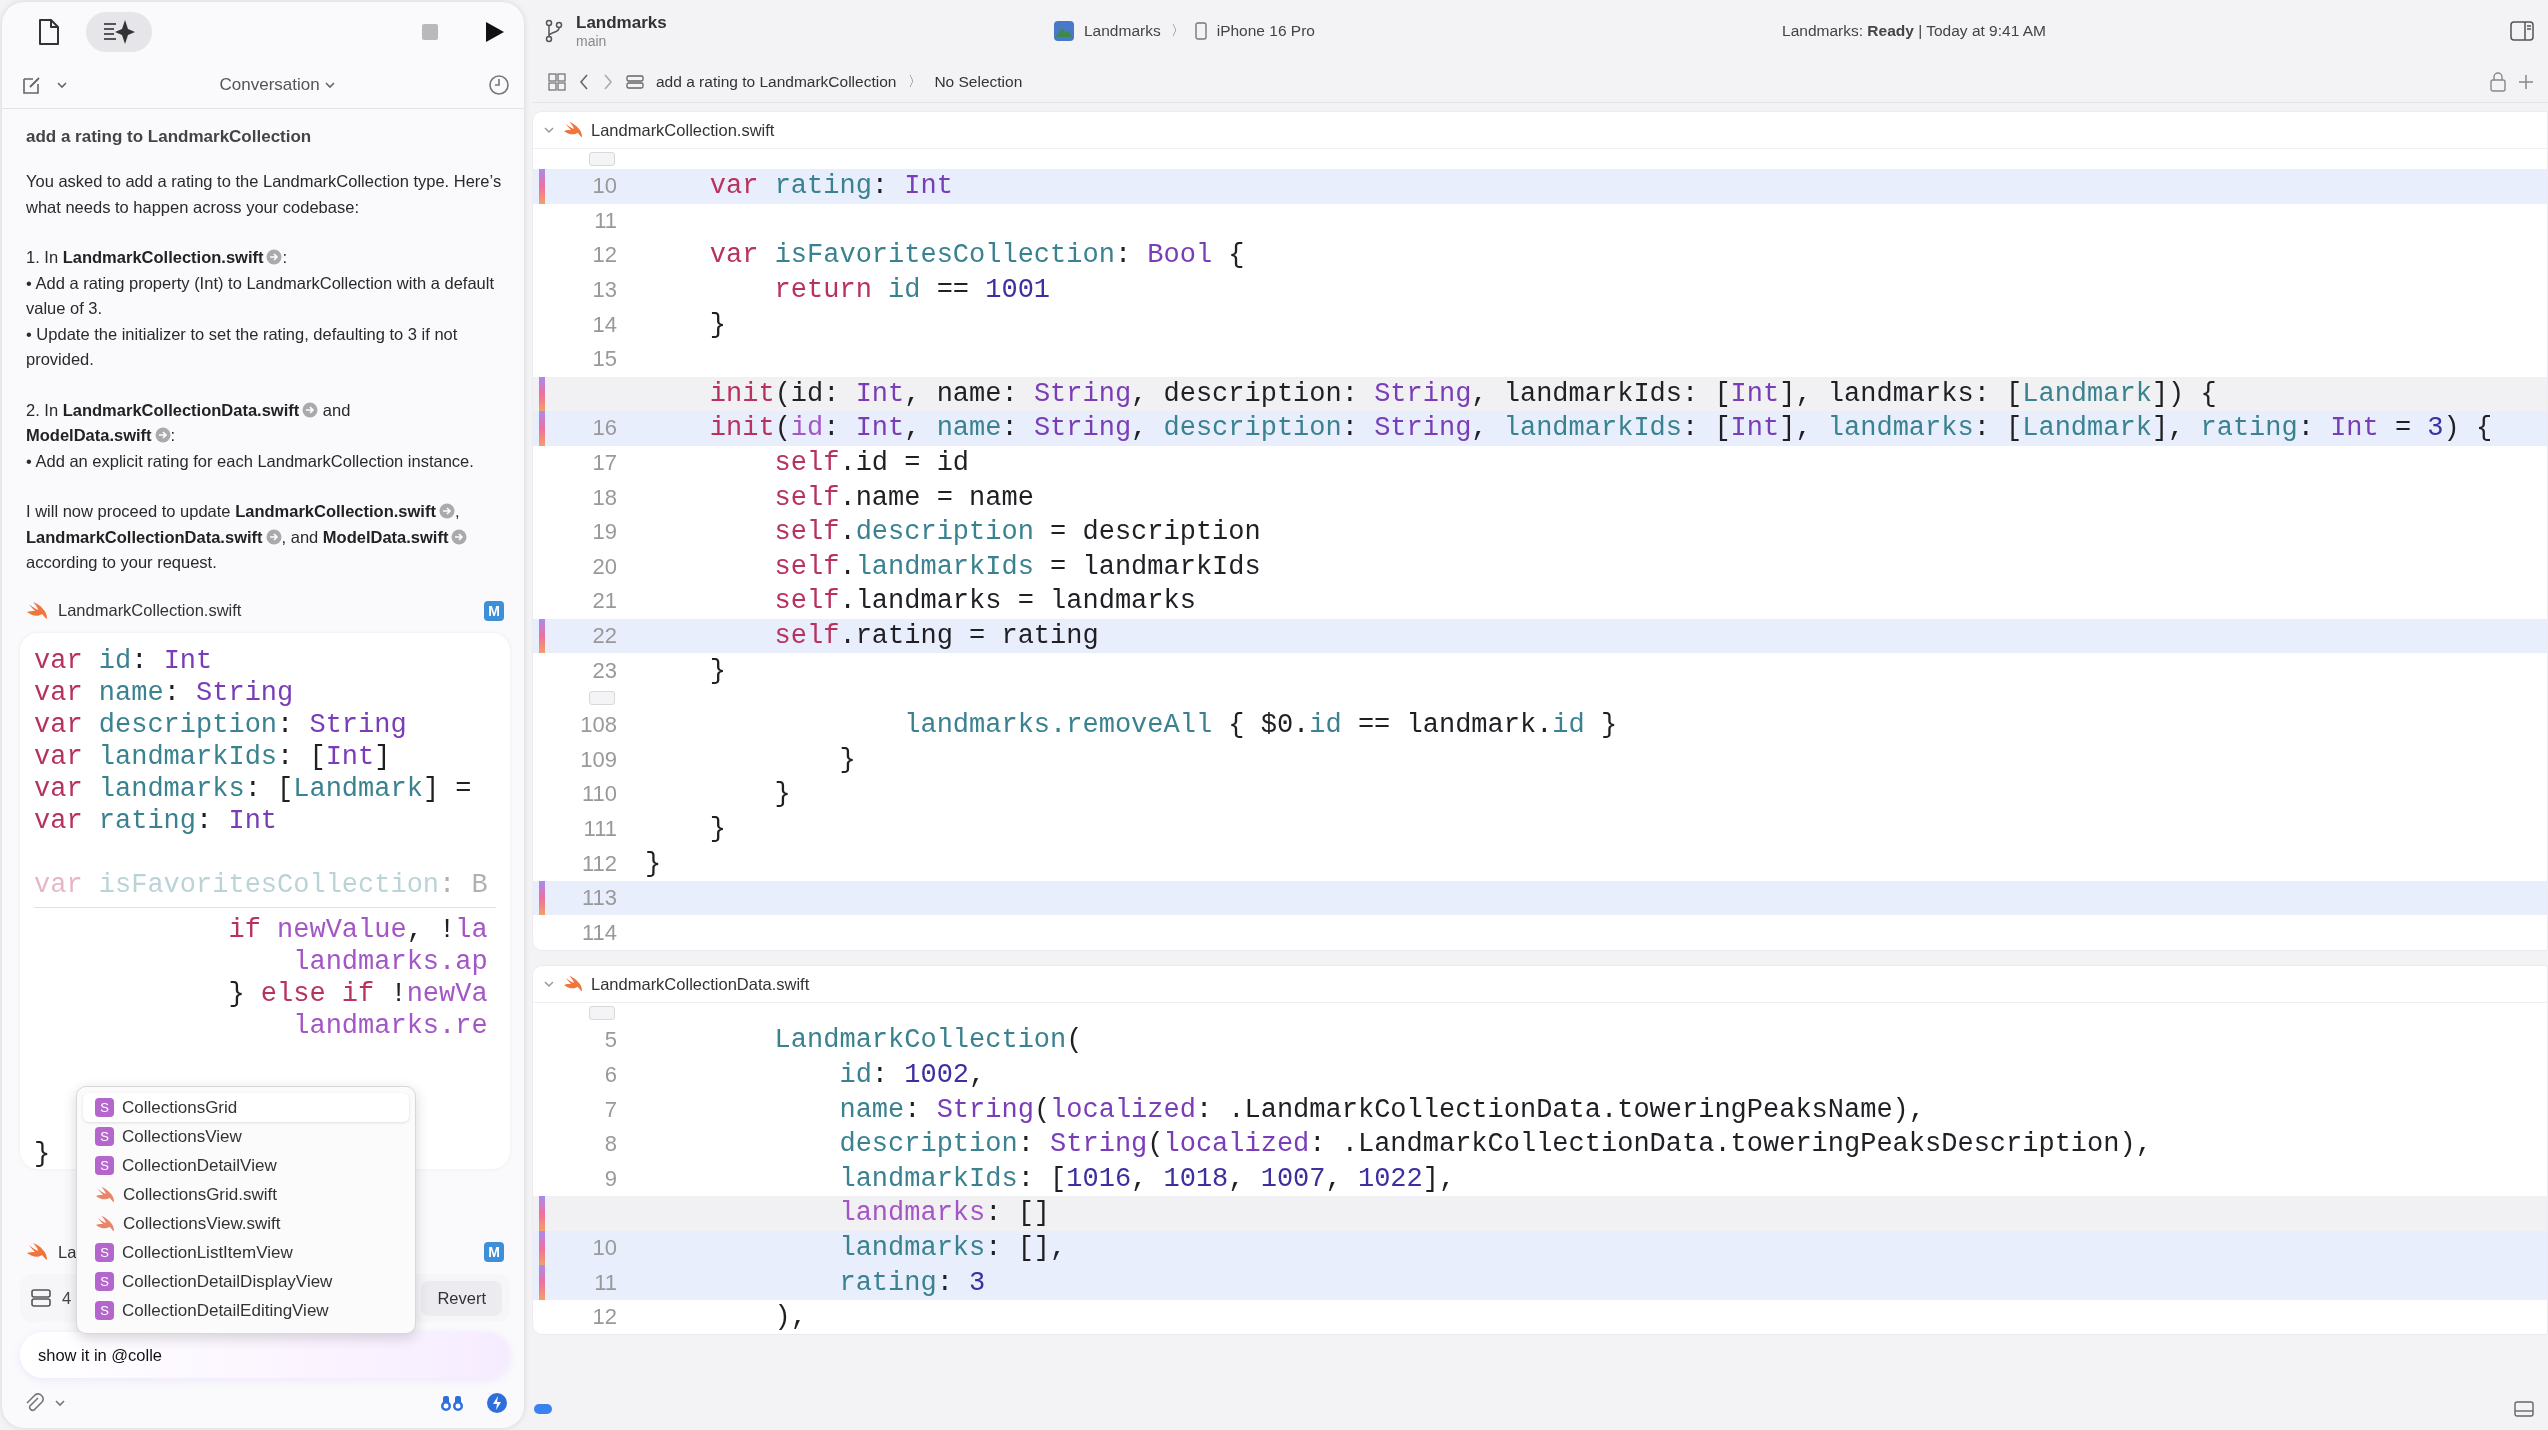 This screenshot has height=1430, width=2548. Describe the element at coordinates (599, 794) in the screenshot. I see `line-number: 110` at that location.